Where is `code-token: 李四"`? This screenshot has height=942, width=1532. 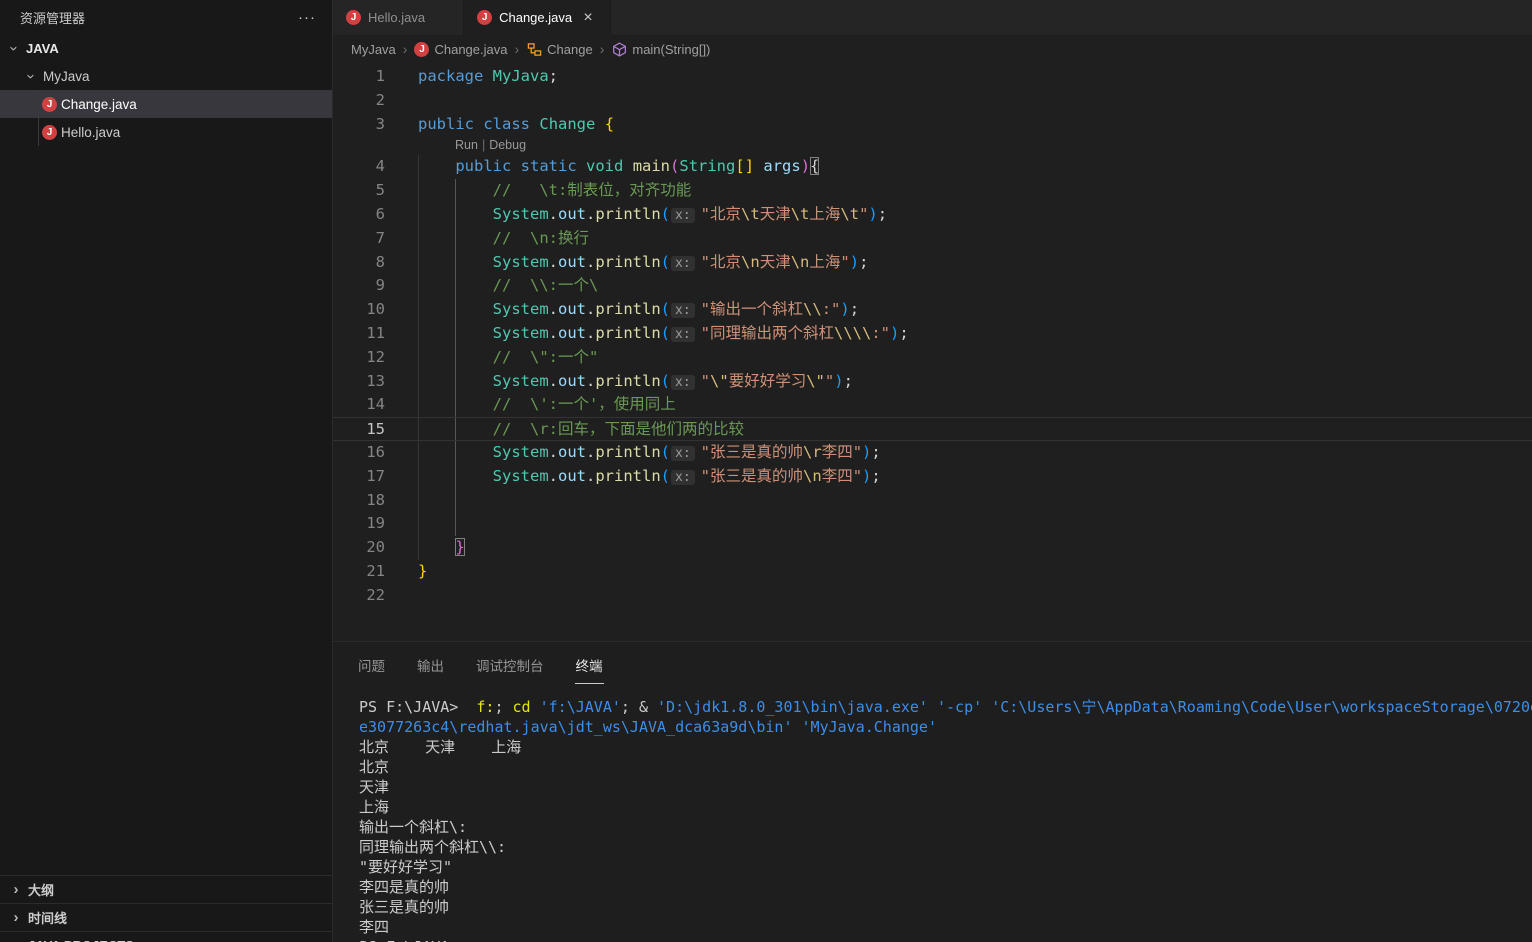
code-token: 李四" is located at coordinates (842, 475).